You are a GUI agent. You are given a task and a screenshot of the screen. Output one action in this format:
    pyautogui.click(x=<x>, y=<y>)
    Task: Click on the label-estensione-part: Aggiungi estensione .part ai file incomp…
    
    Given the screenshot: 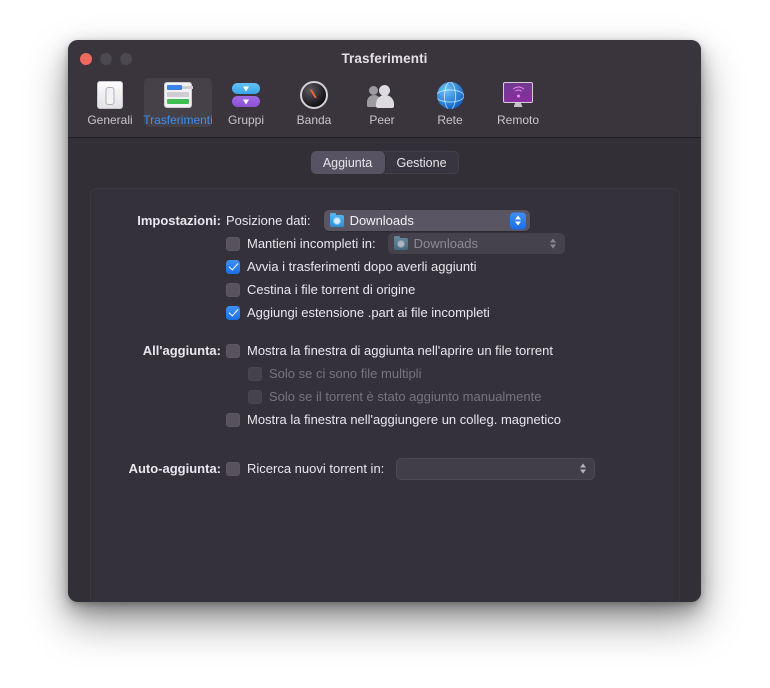 What is the action you would take?
    pyautogui.click(x=368, y=312)
    